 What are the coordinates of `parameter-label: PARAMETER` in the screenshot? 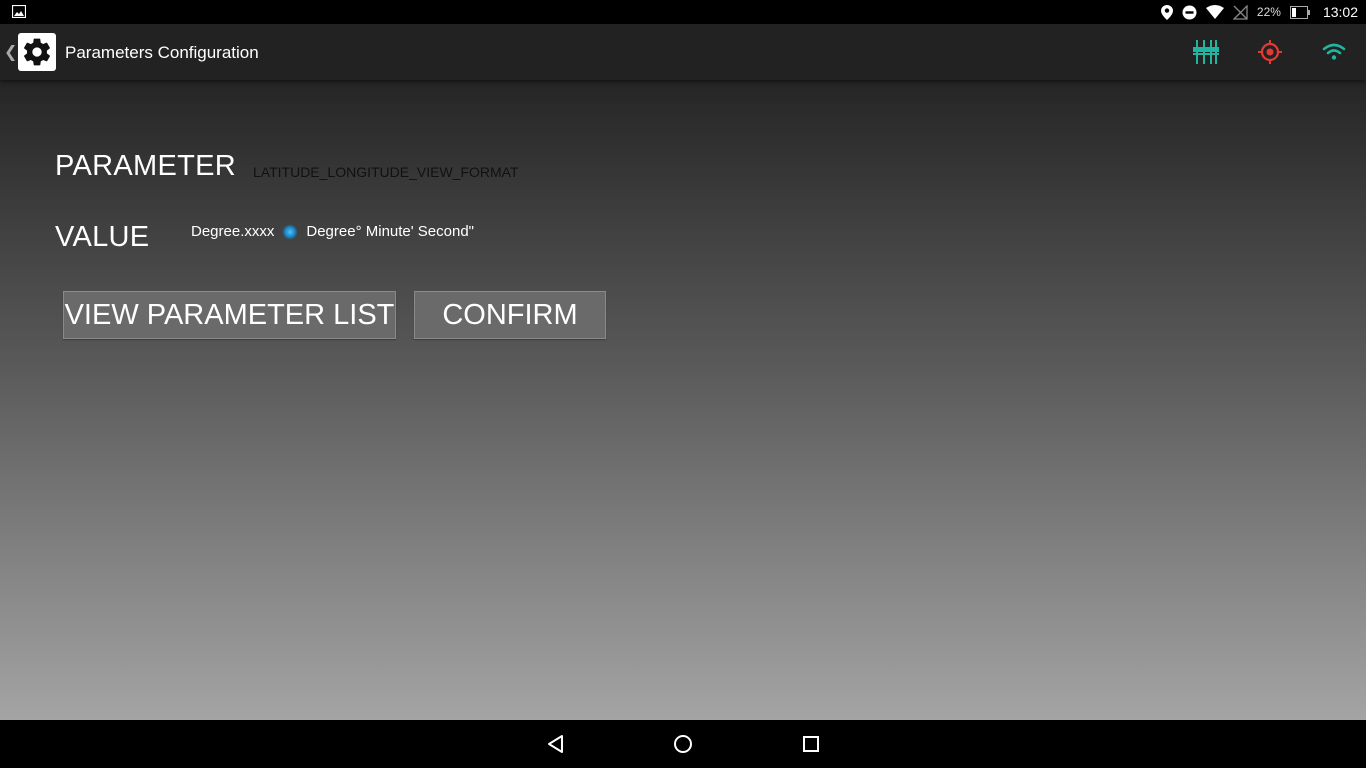 It's located at (146, 166).